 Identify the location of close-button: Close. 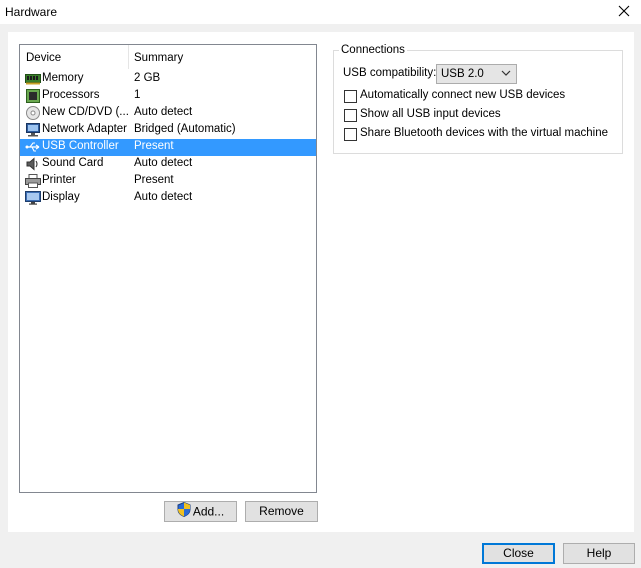
(518, 553).